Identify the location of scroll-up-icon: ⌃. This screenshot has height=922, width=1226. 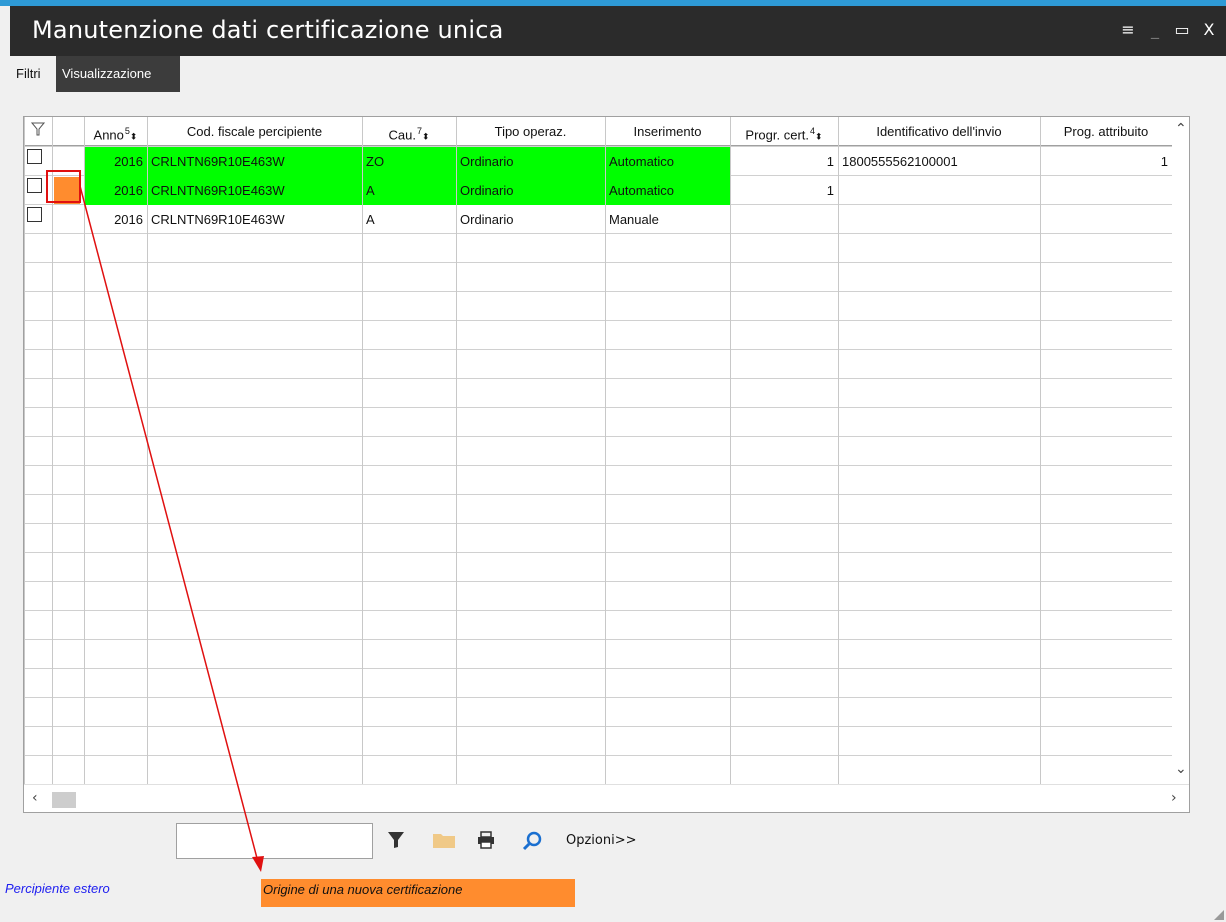
(1181, 129).